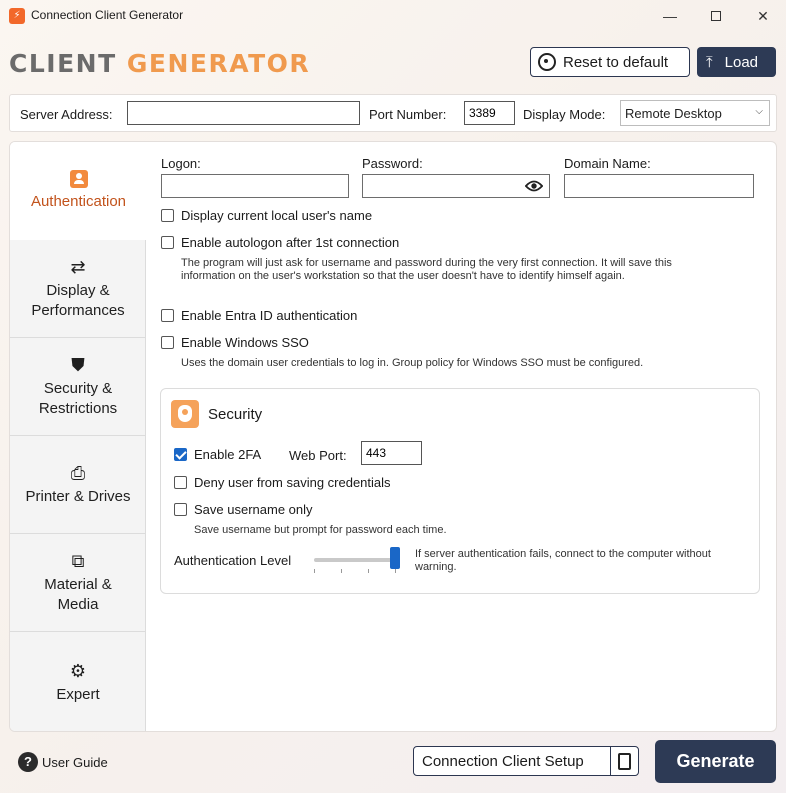  What do you see at coordinates (503, 761) in the screenshot?
I see `connection-client-setup-label: Connection Client Setup` at bounding box center [503, 761].